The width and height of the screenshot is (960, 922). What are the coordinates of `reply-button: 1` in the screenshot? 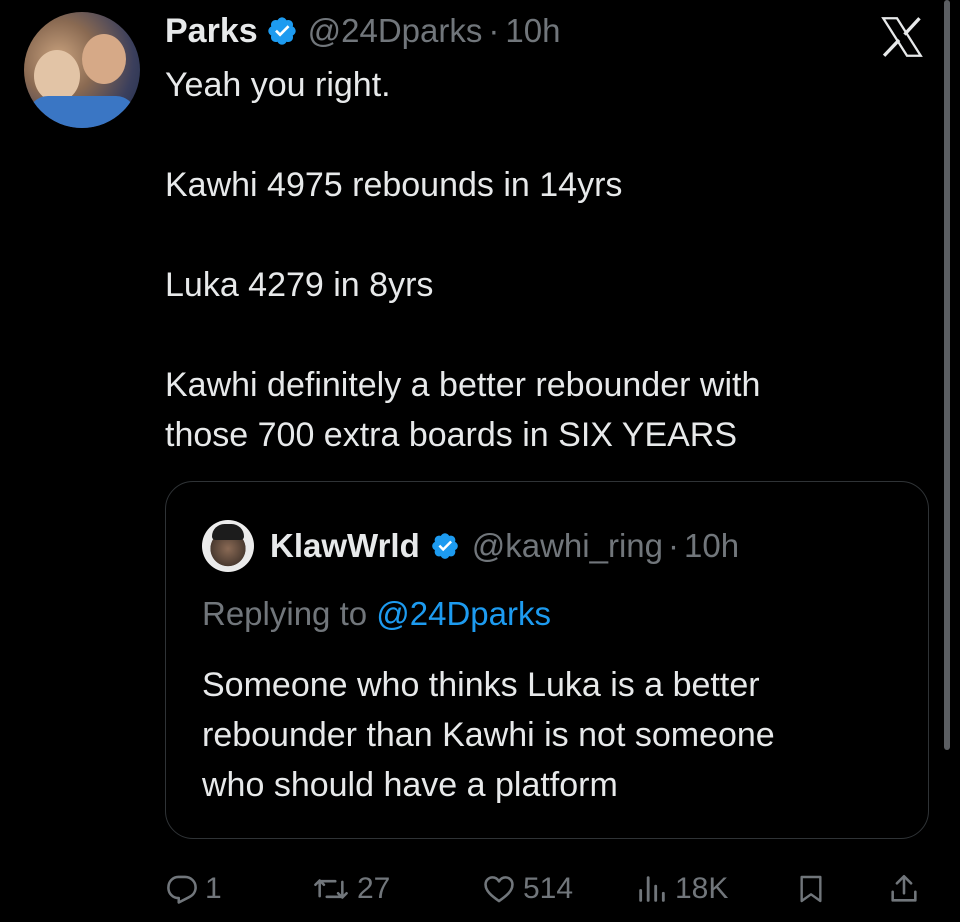 It's located at (193, 889).